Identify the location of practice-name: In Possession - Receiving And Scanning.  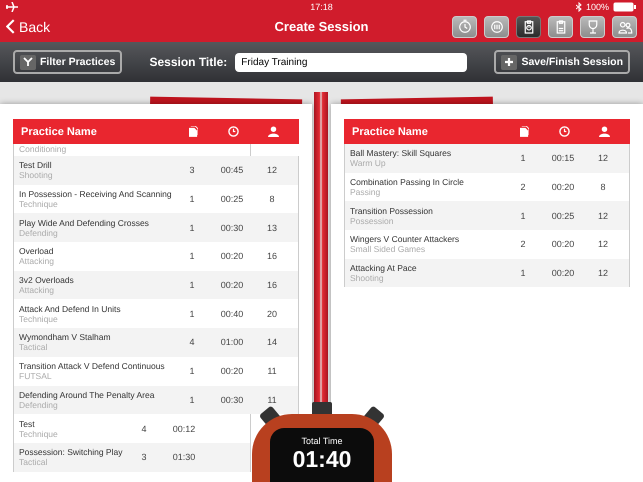
(95, 194).